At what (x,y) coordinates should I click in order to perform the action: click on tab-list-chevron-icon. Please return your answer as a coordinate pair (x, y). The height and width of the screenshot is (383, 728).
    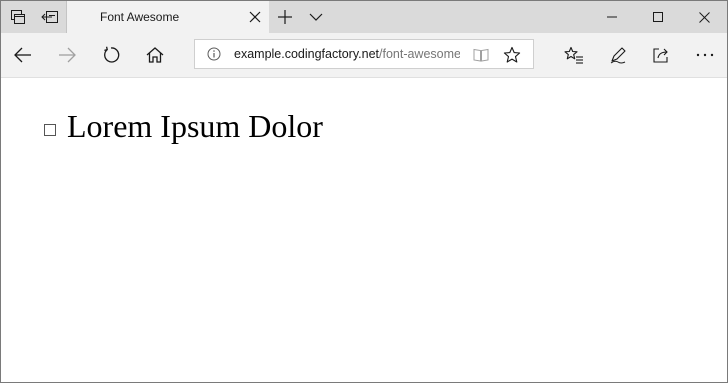
    Looking at the image, I should click on (316, 17).